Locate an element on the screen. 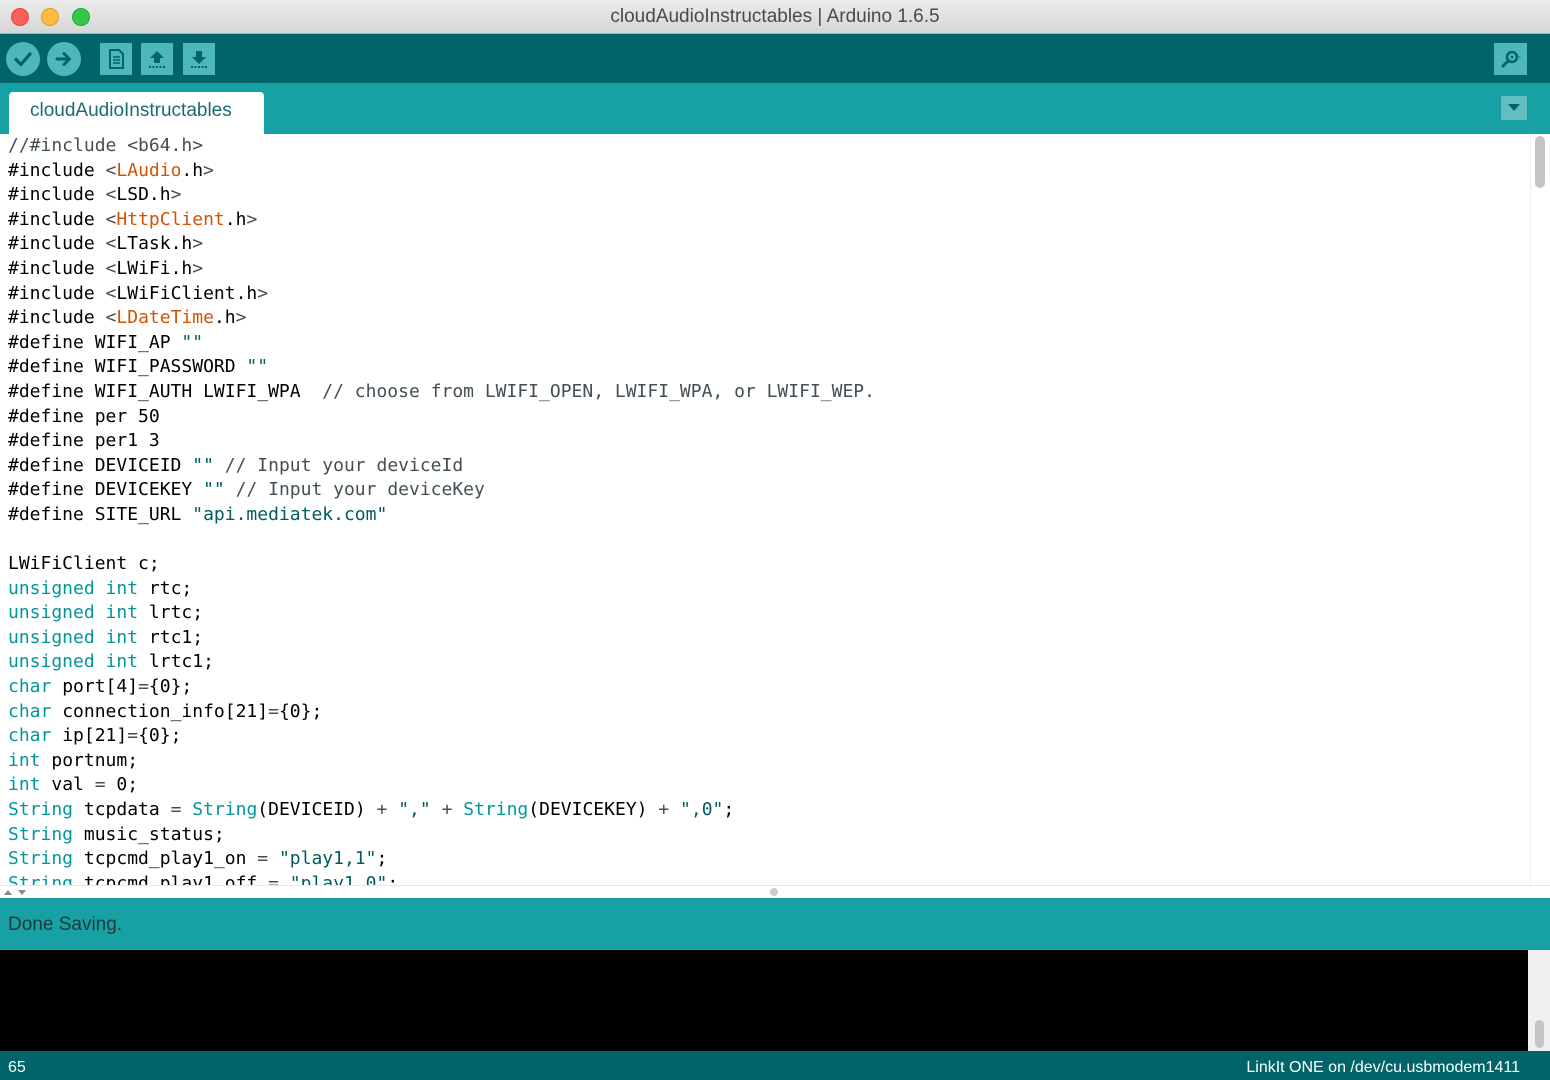  code-line: #include <LAudio.h> is located at coordinates (441, 171).